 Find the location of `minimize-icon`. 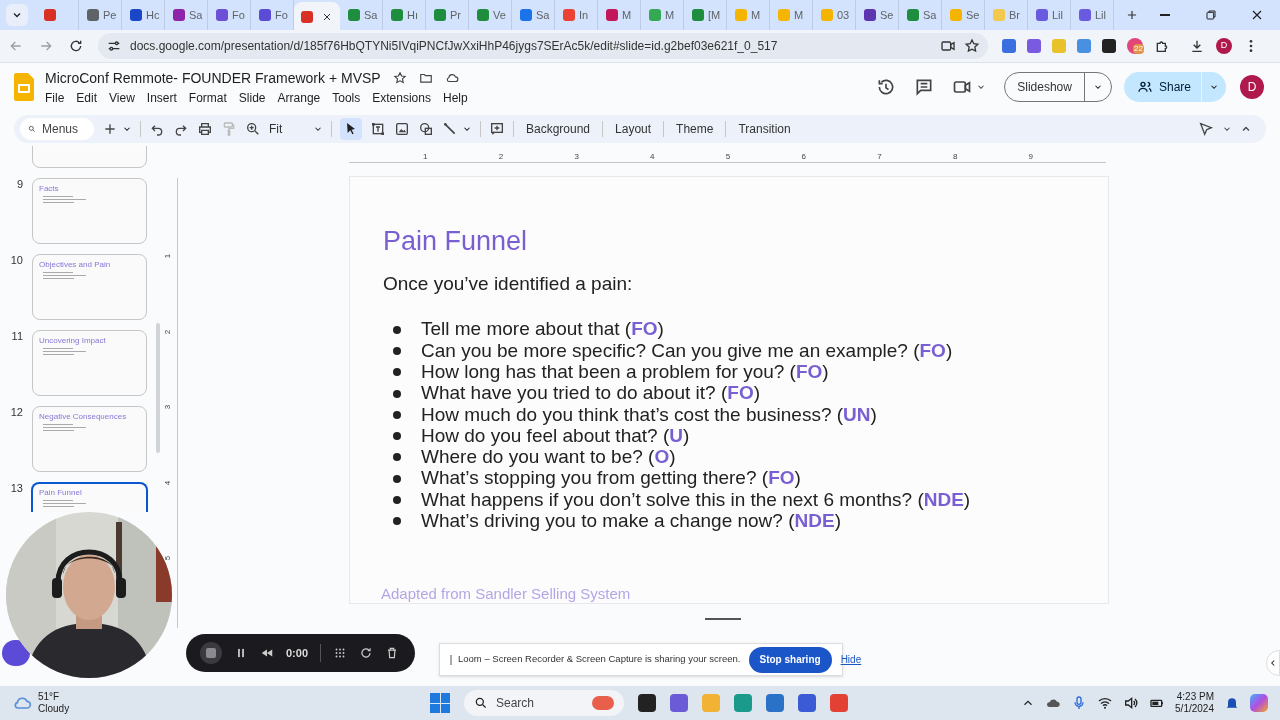

minimize-icon is located at coordinates (1165, 15).